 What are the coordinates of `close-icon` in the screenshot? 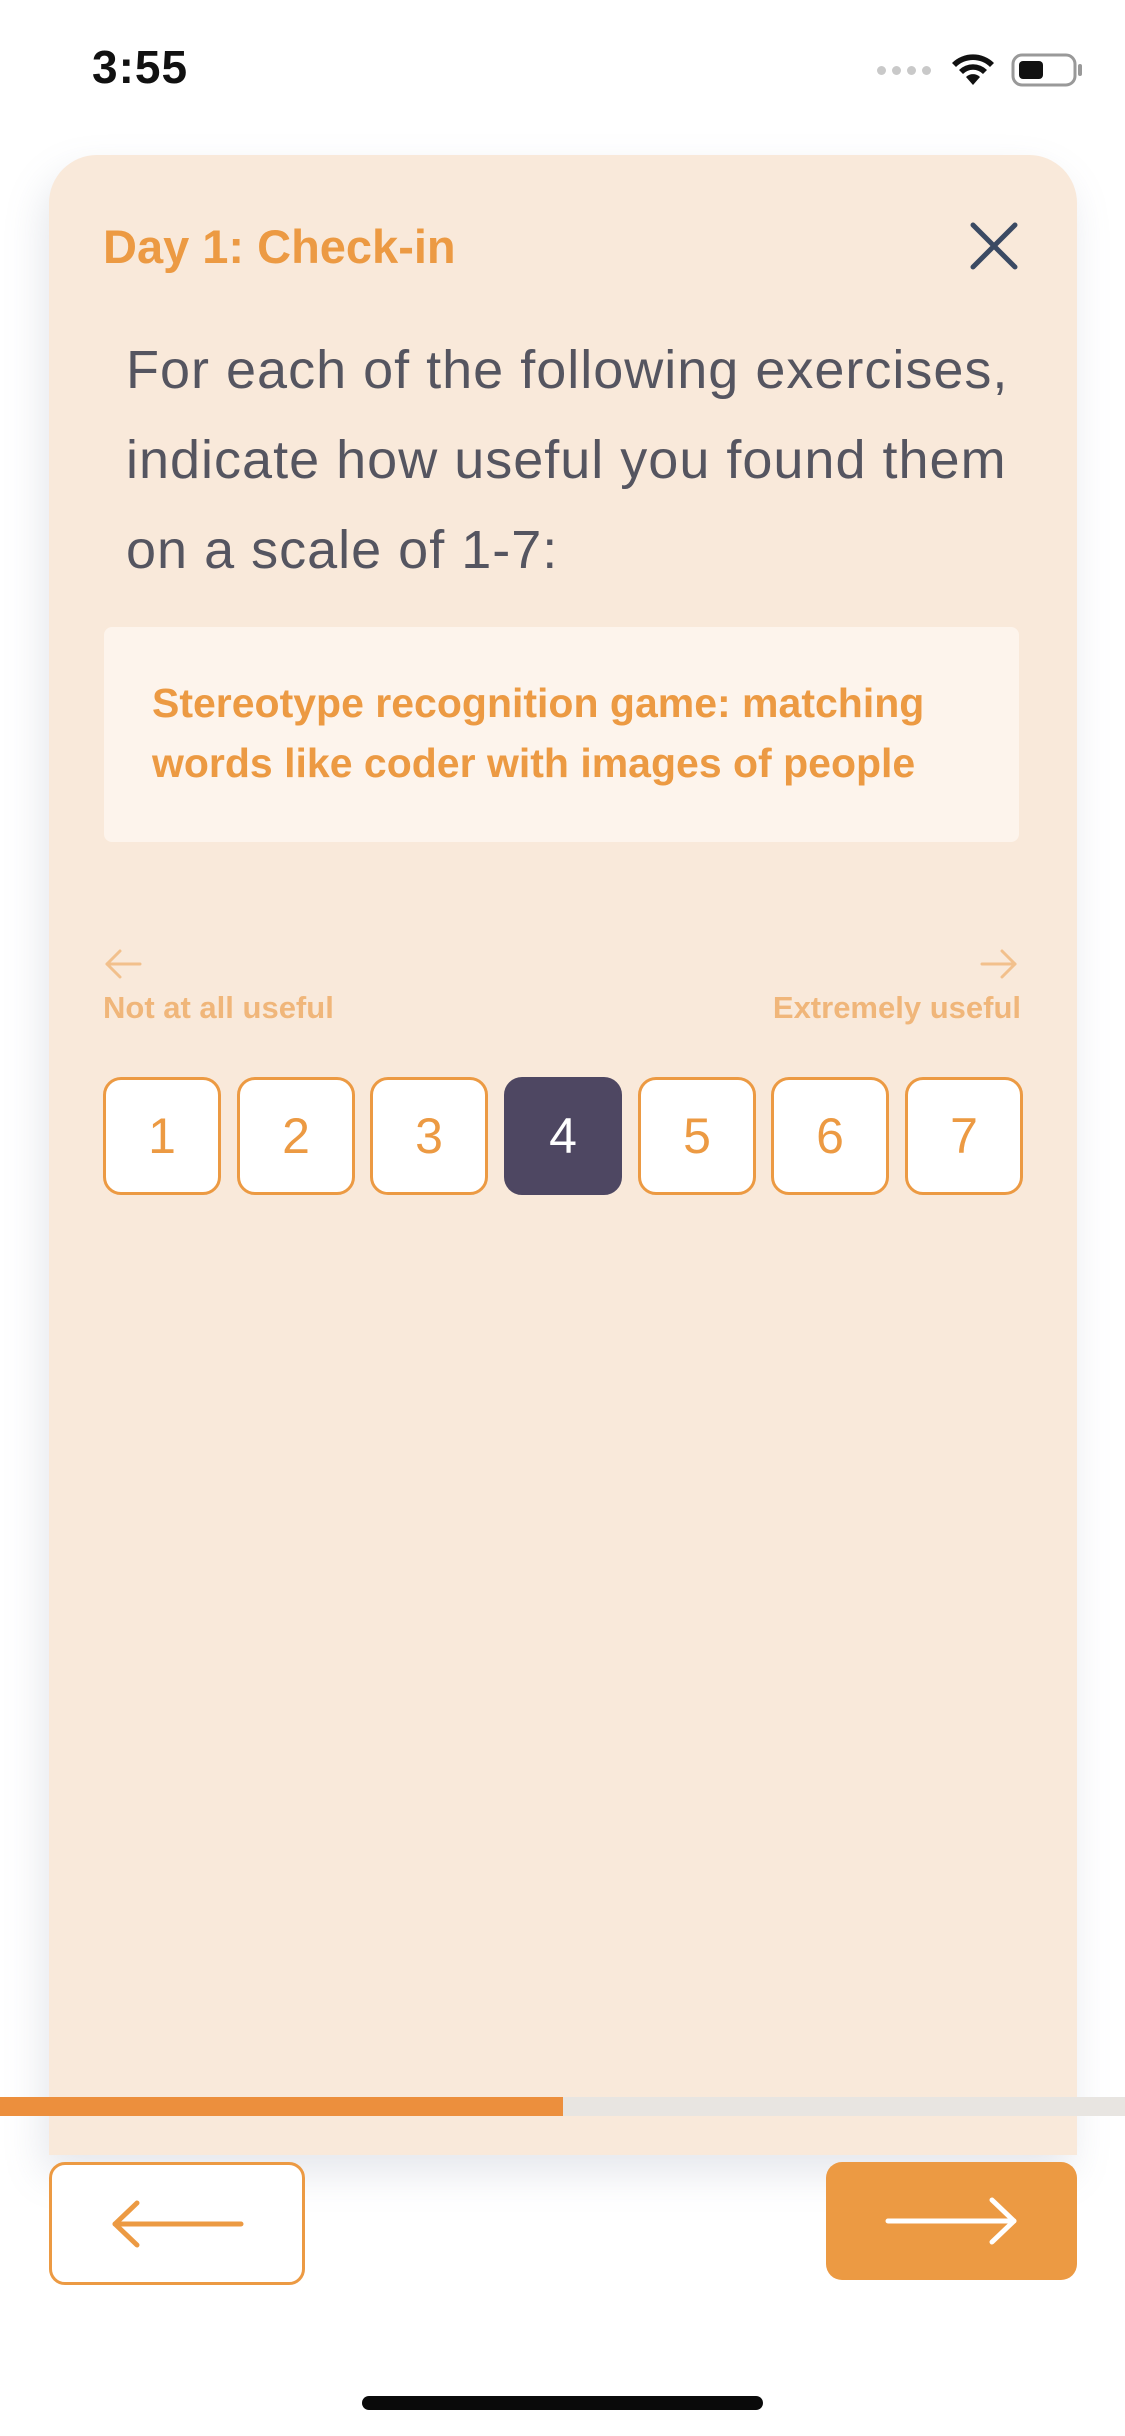 It's located at (994, 246).